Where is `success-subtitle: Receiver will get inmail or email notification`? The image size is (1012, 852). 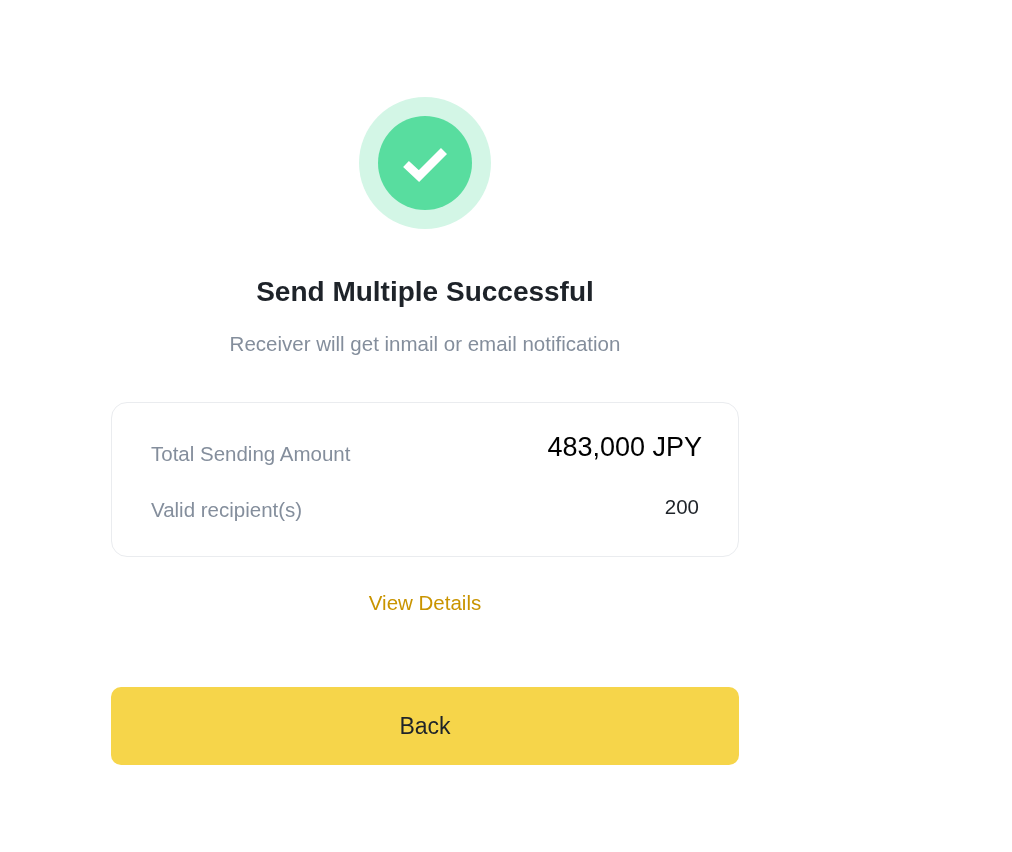
success-subtitle: Receiver will get inmail or email notification is located at coordinates (425, 344).